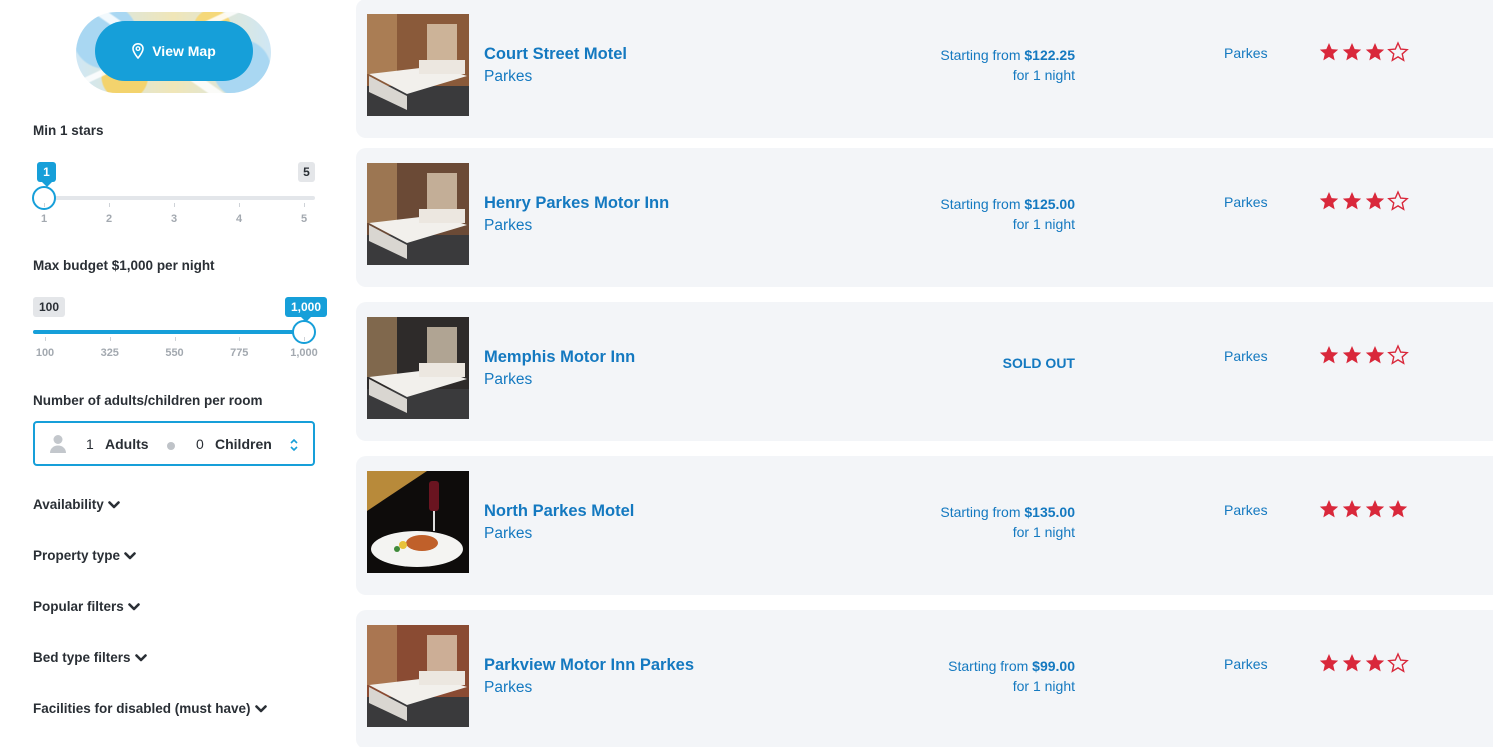 The width and height of the screenshot is (1493, 747). Describe the element at coordinates (1007, 65) in the screenshot. I see `price-block: Starting from $122.25 for 1 night` at that location.